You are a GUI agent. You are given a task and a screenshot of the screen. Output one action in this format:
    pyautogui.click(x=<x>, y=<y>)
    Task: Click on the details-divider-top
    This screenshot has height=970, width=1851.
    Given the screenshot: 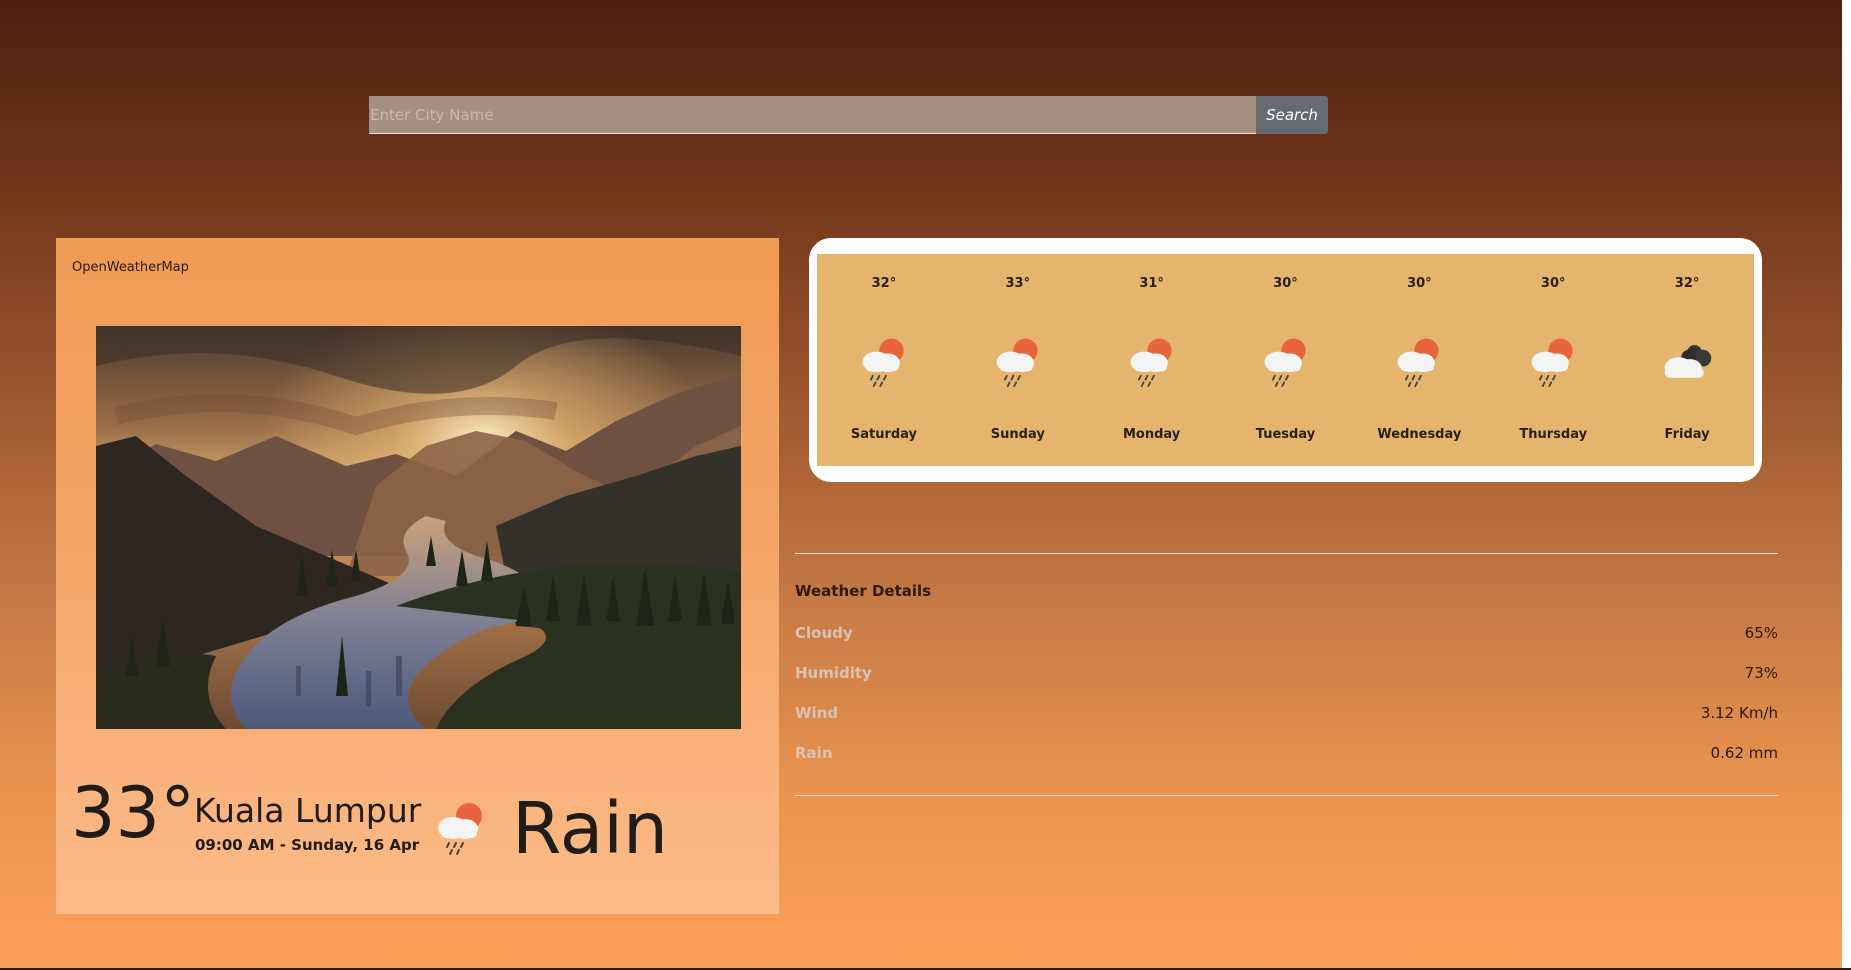 What is the action you would take?
    pyautogui.click(x=1286, y=553)
    